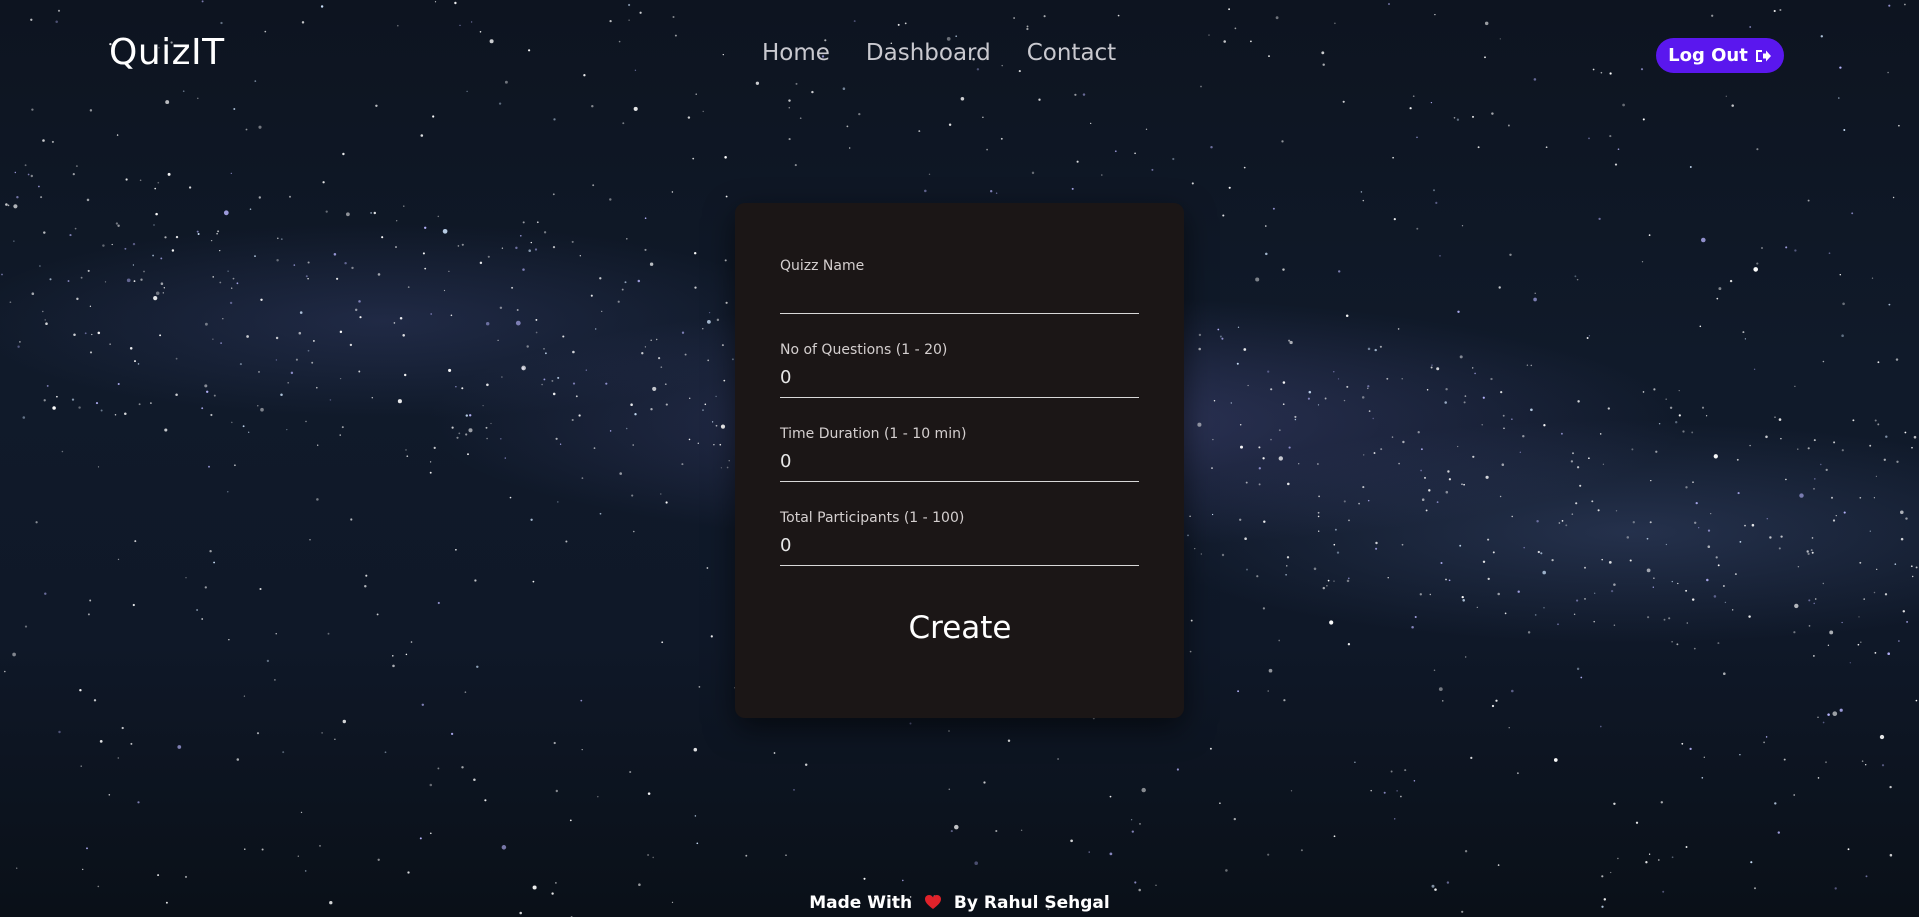 The image size is (1919, 917). I want to click on quiz-name-input, so click(959, 297).